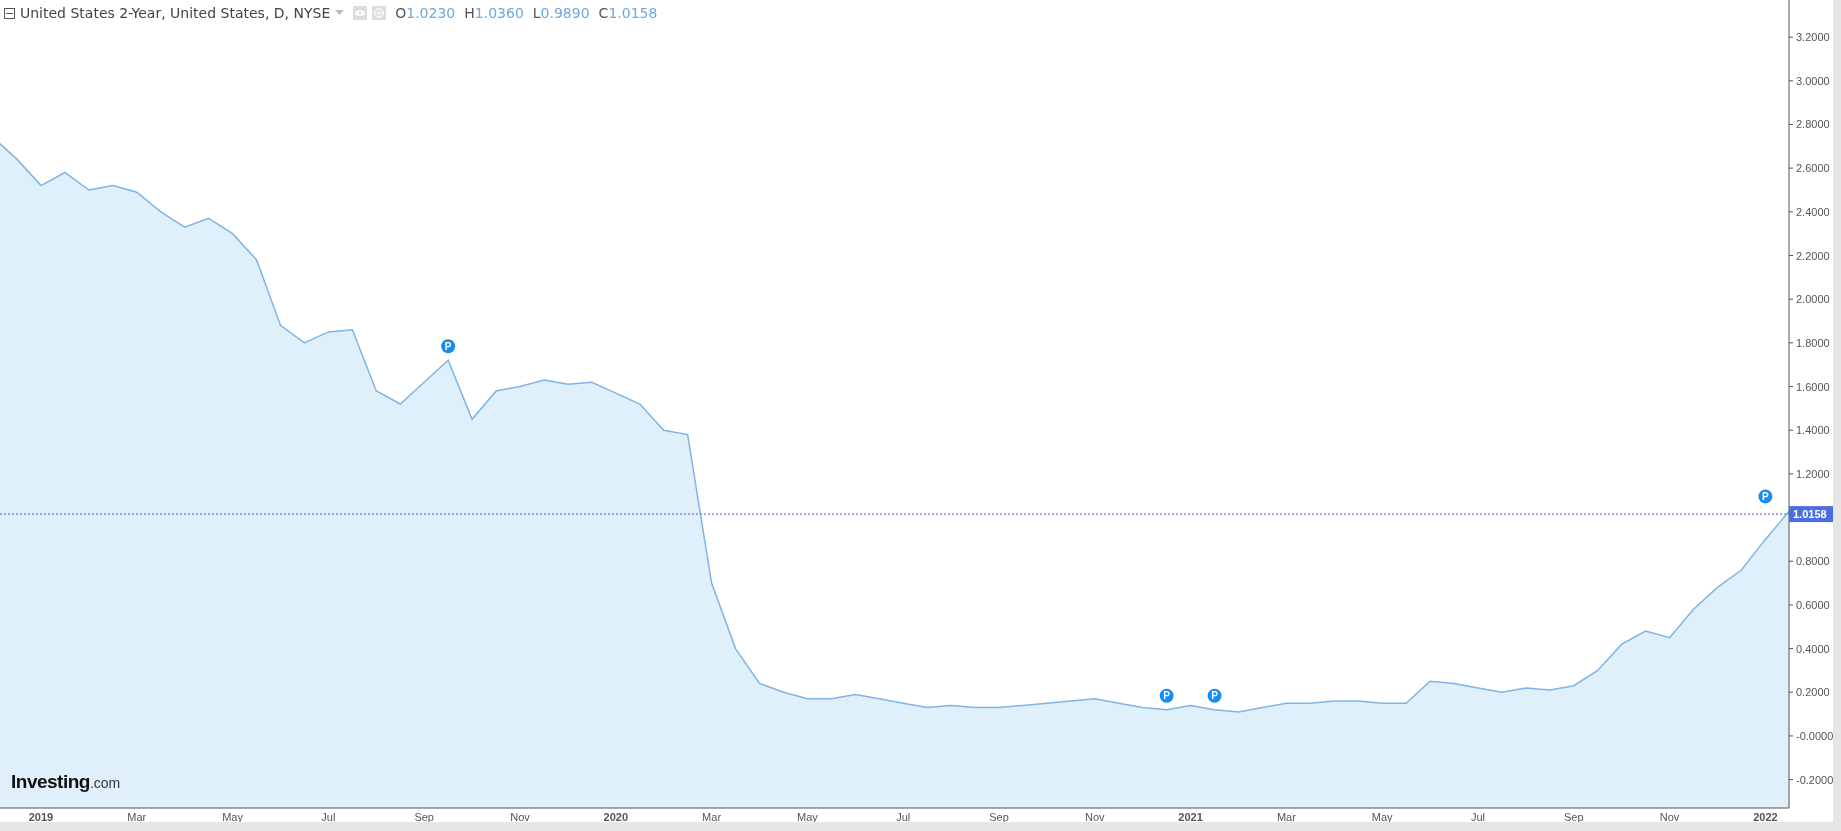 The image size is (1841, 831). I want to click on y-axis-label: 0.2000, so click(1813, 692).